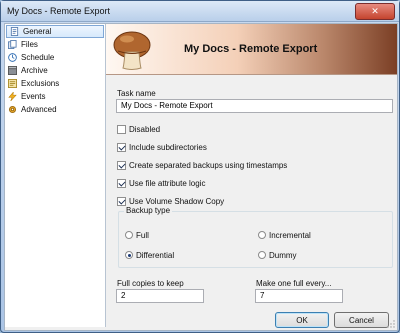  I want to click on lightning-icon, so click(12, 96).